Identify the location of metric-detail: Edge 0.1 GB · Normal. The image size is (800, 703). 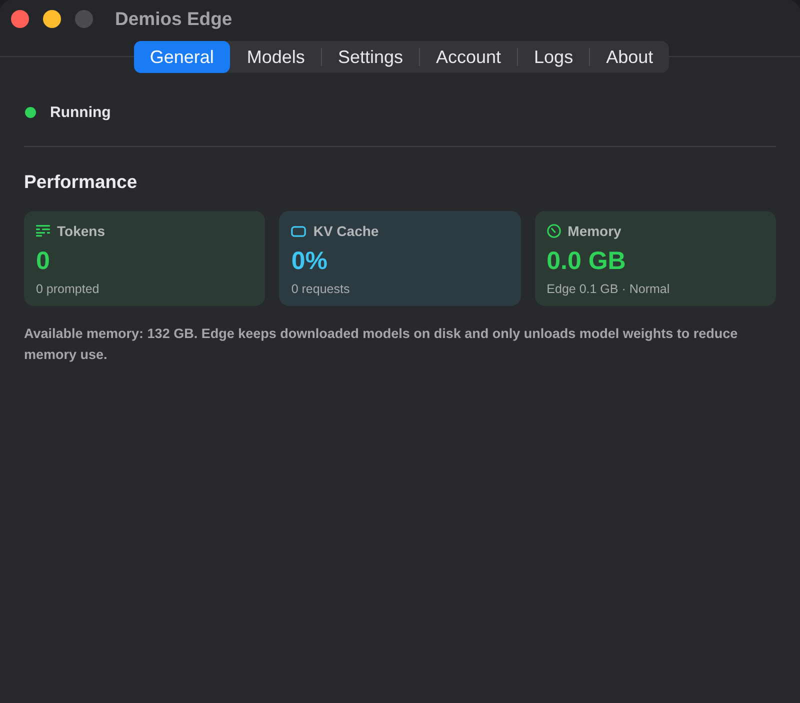
(608, 289).